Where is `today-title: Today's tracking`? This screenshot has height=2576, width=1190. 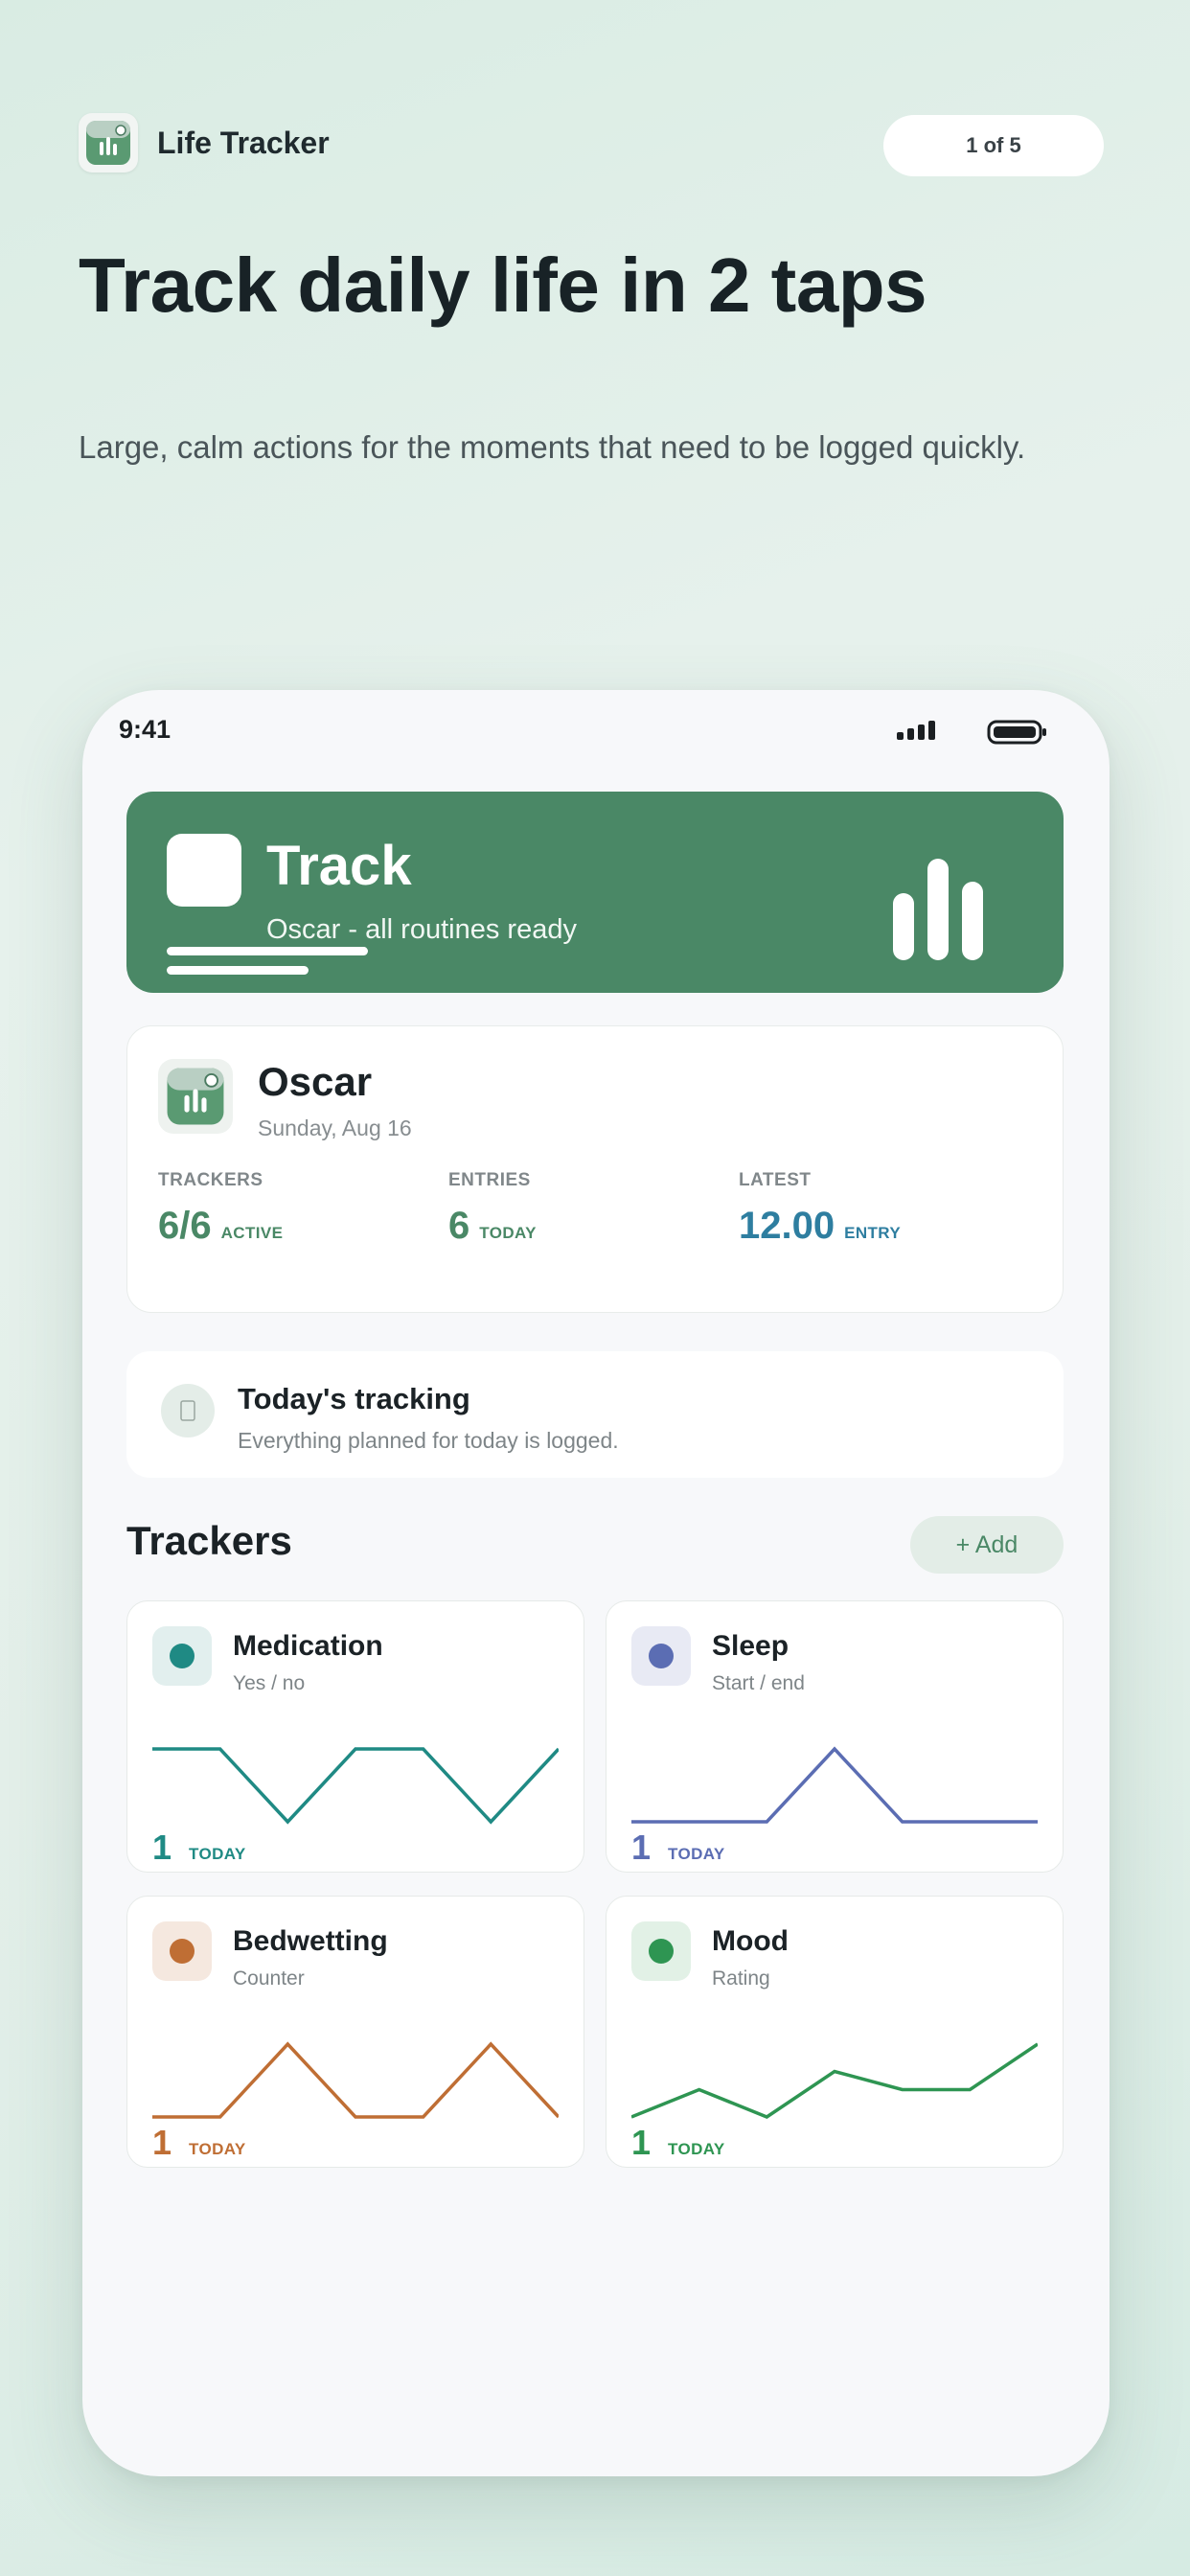 today-title: Today's tracking is located at coordinates (354, 1398).